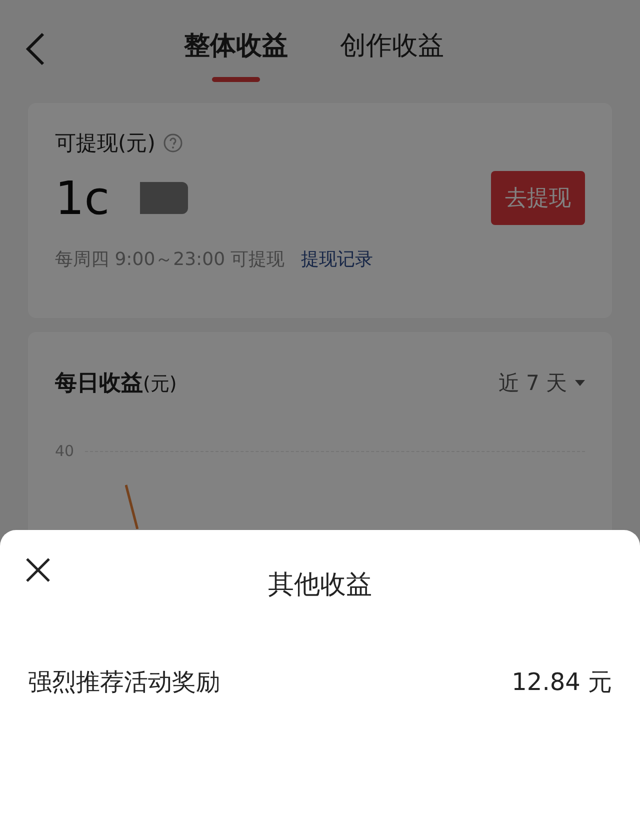  I want to click on redaction-block, so click(164, 198).